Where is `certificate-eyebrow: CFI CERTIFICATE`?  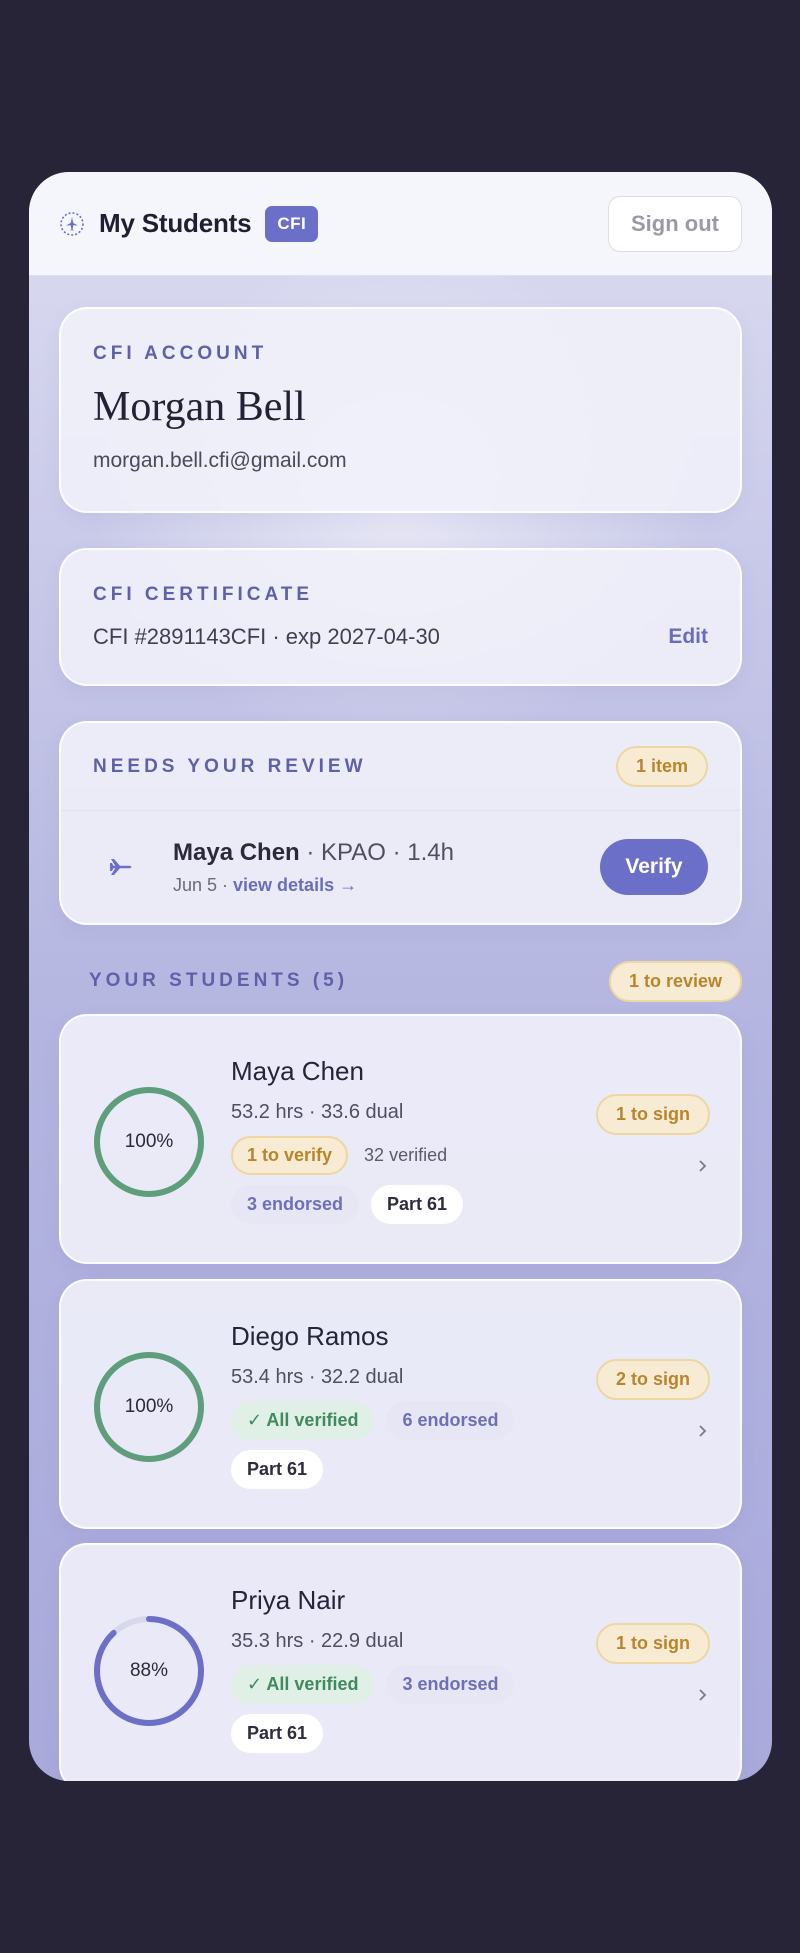 certificate-eyebrow: CFI CERTIFICATE is located at coordinates (203, 594).